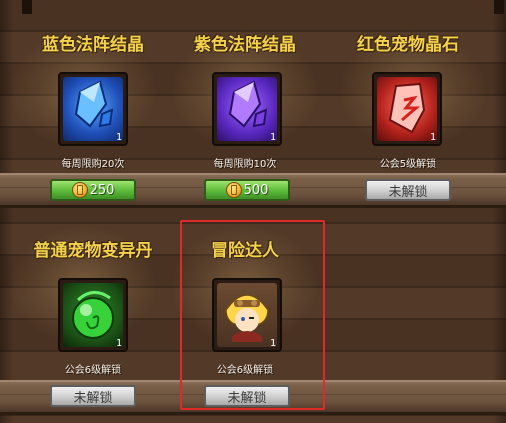 This screenshot has width=506, height=423. Describe the element at coordinates (408, 164) in the screenshot. I see `item-requirement: 公会5级解锁` at that location.